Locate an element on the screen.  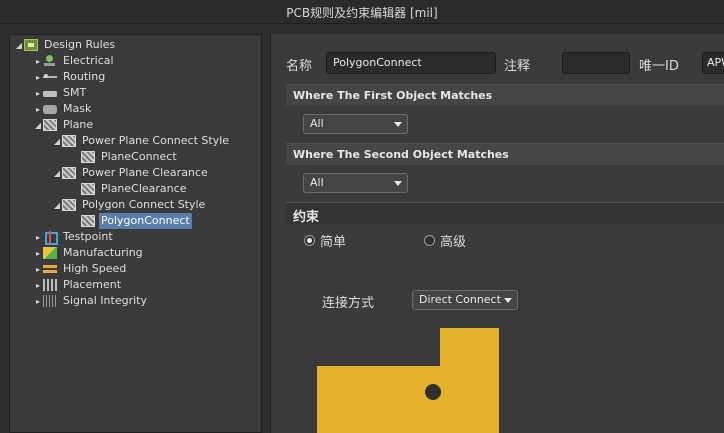
simple-mode-label: 简单 is located at coordinates (333, 242).